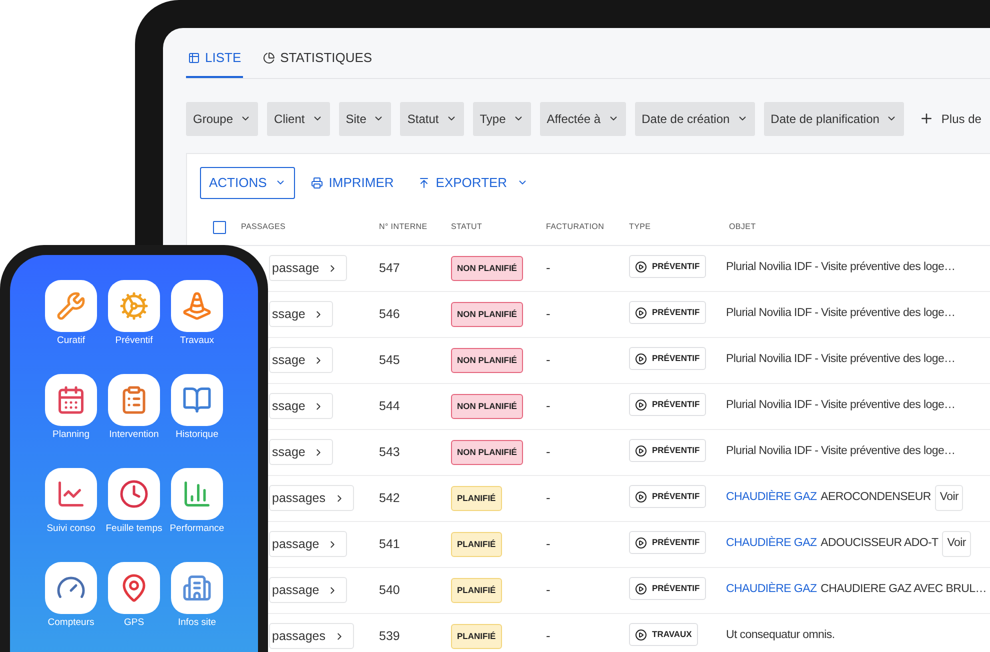 Image resolution: width=990 pixels, height=652 pixels. What do you see at coordinates (222, 119) in the screenshot?
I see `filter-dropdown: Groupe` at bounding box center [222, 119].